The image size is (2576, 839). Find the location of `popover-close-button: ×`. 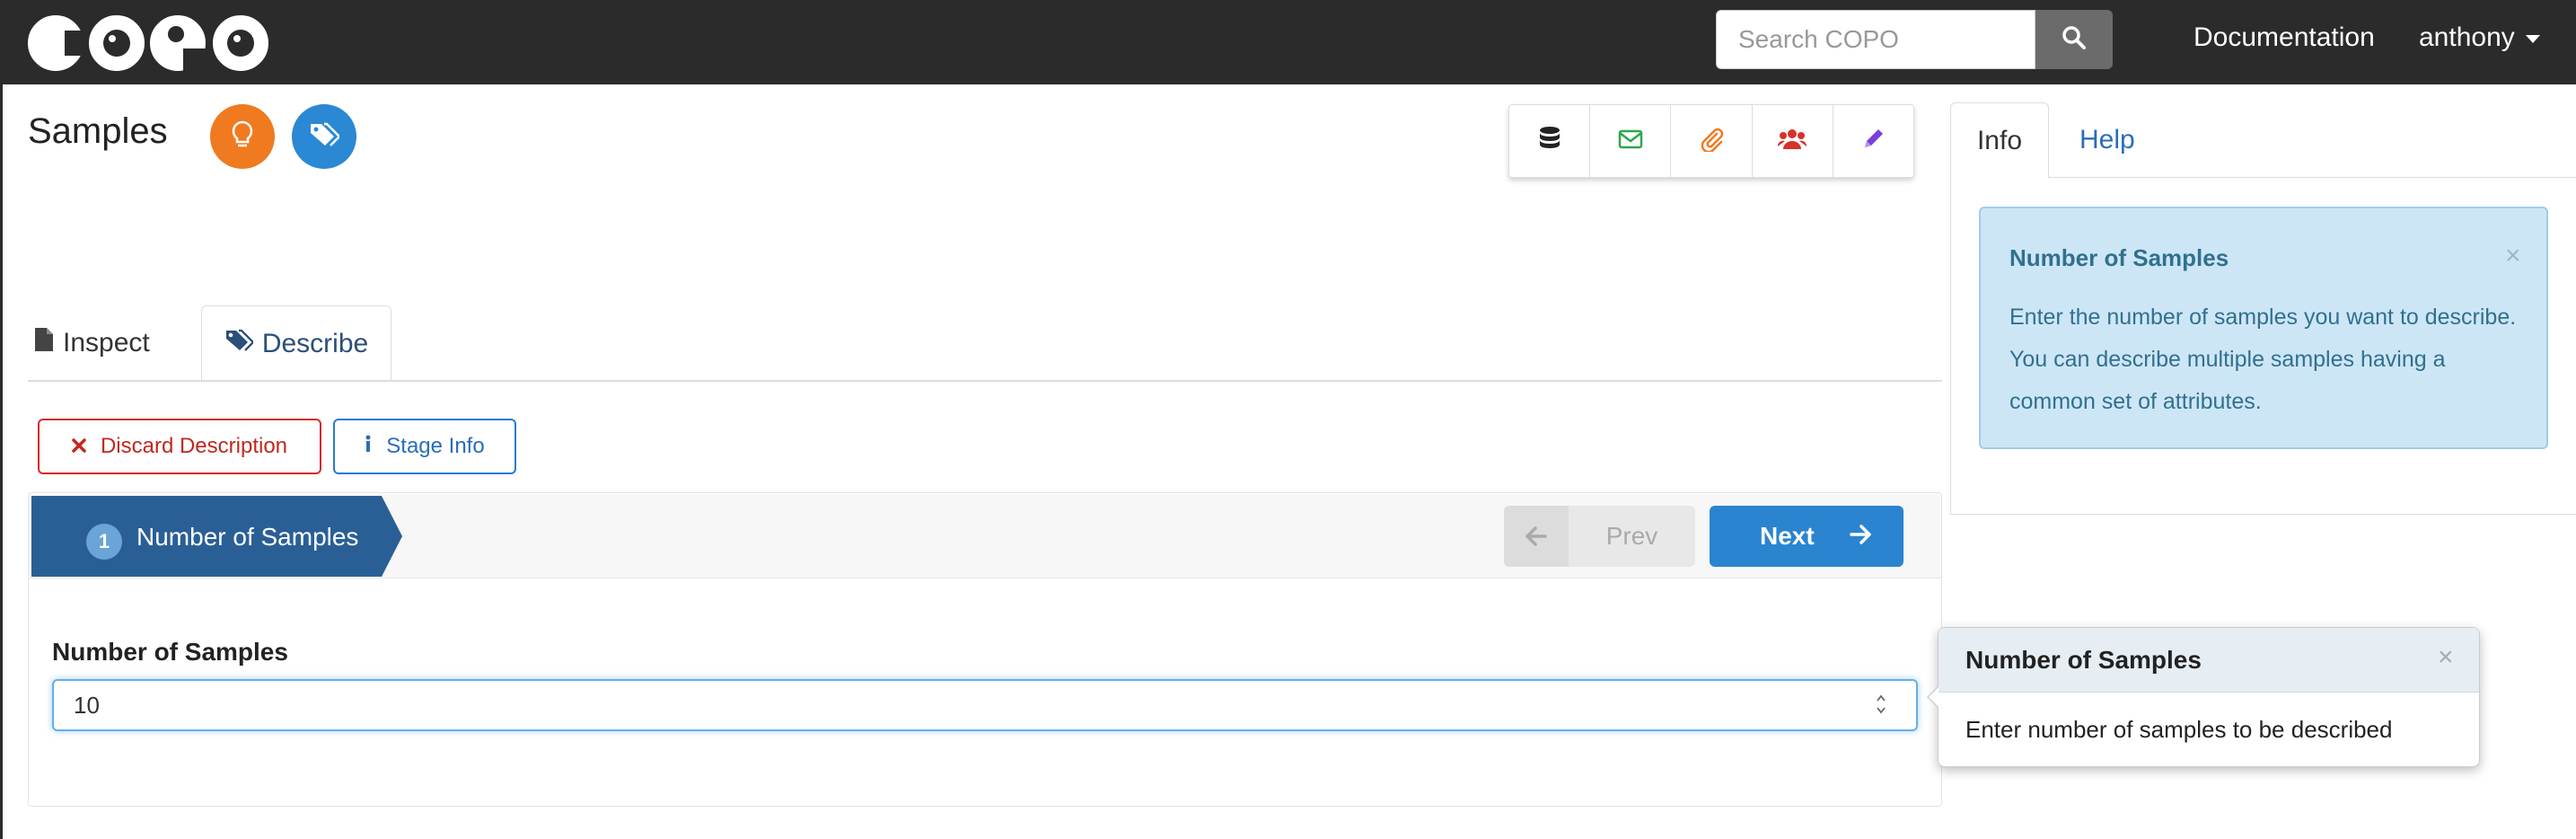

popover-close-button: × is located at coordinates (2446, 658).